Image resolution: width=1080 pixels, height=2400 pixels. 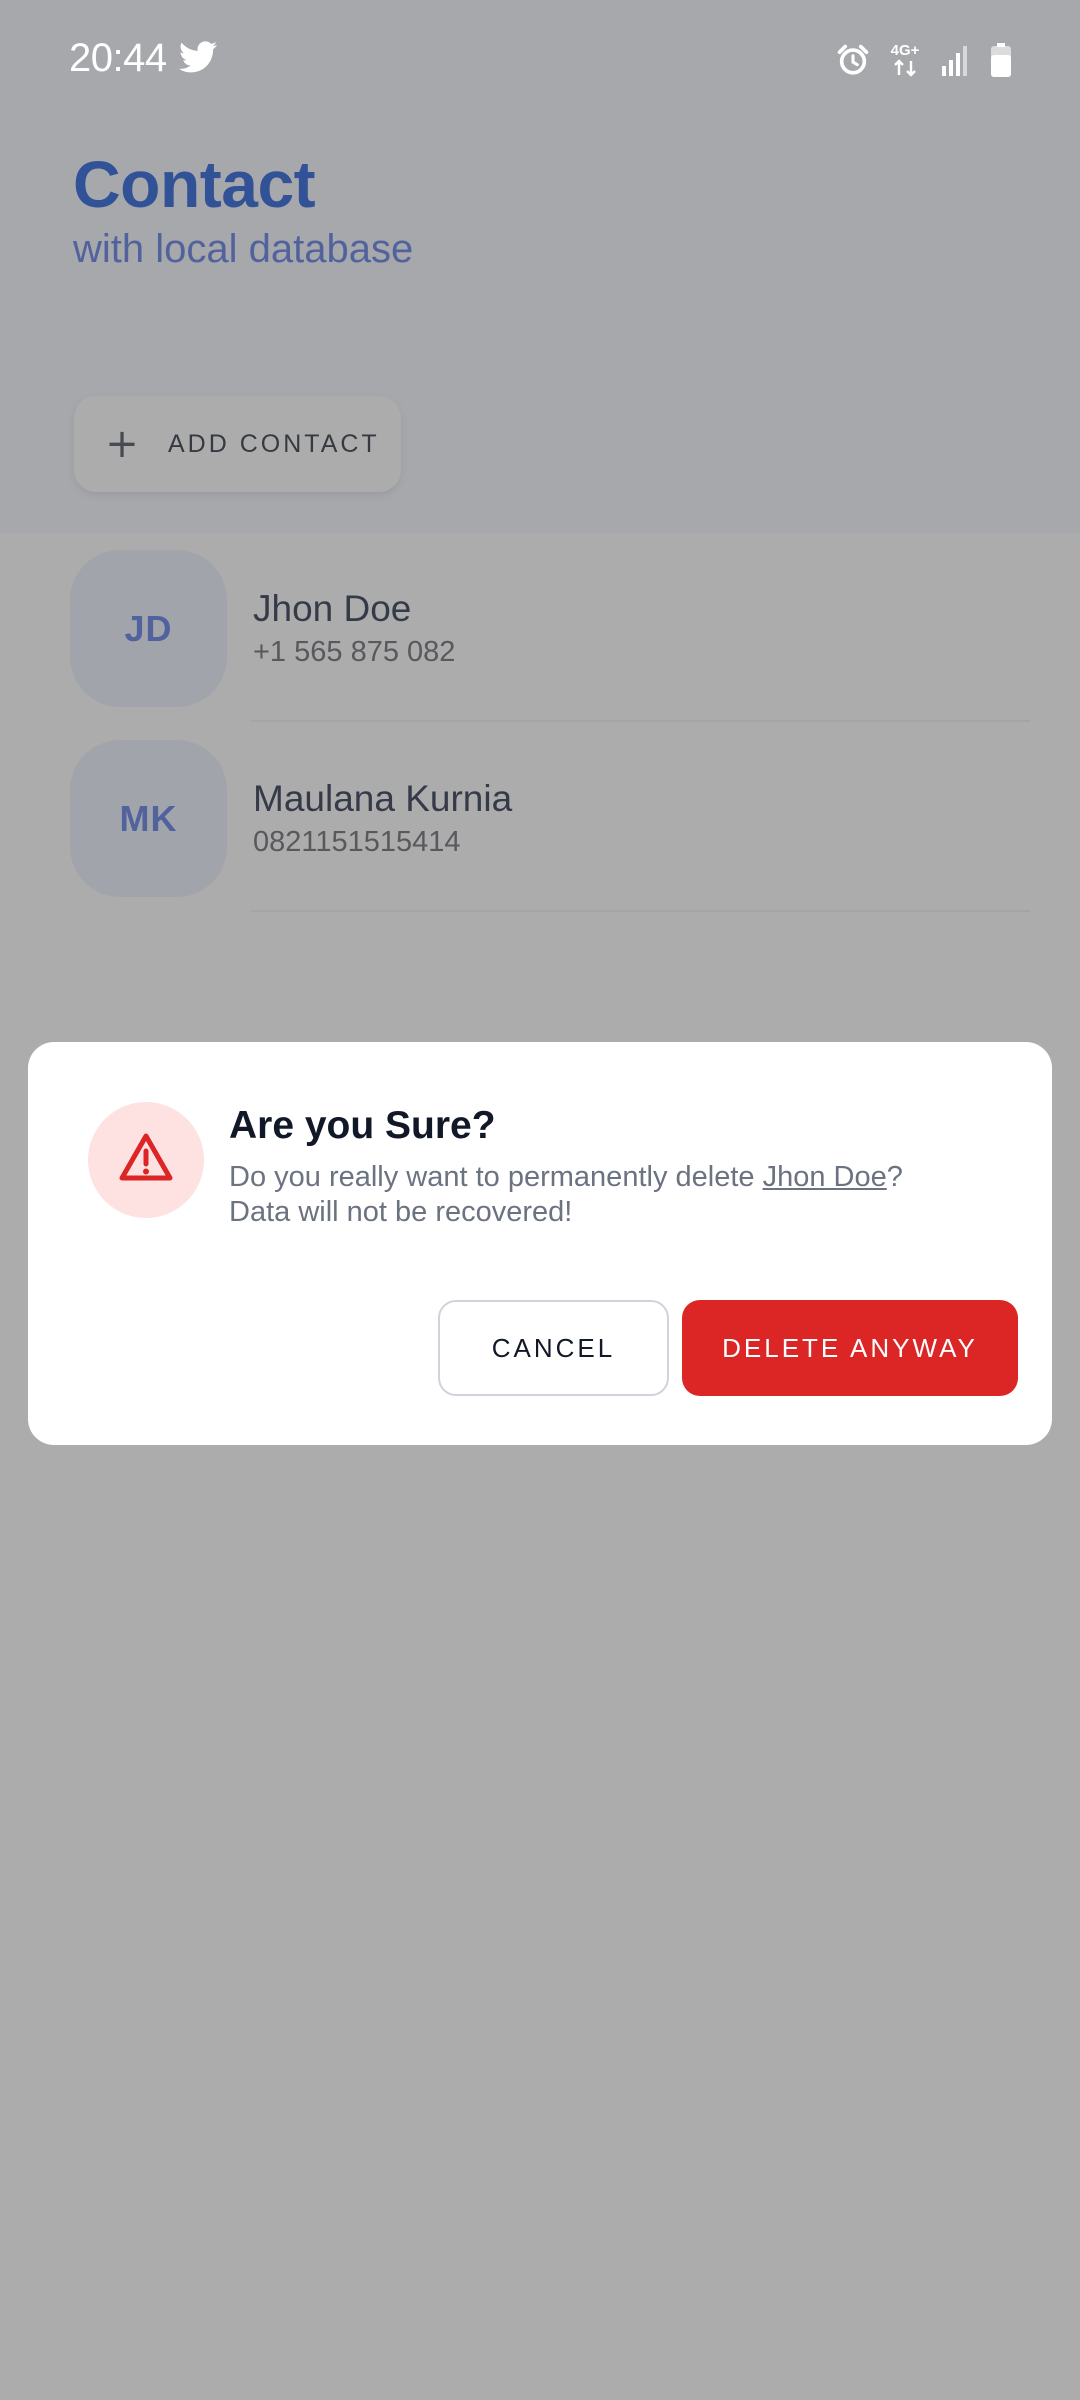 I want to click on warning-icon-container, so click(x=146, y=1160).